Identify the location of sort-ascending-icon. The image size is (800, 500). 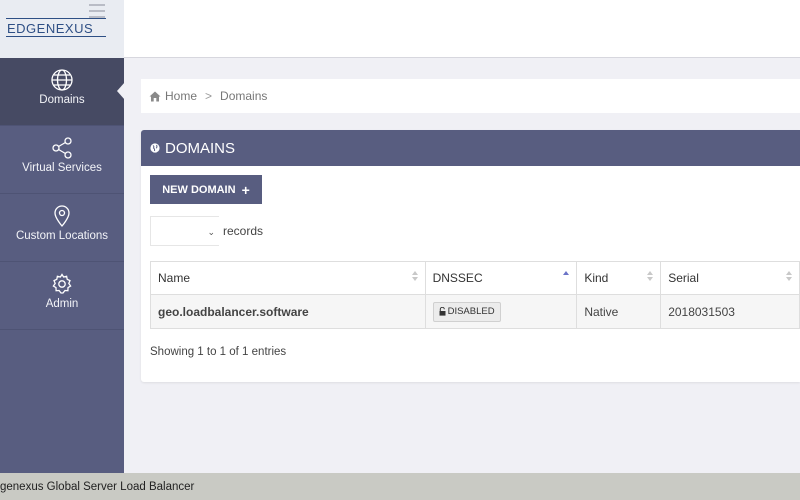
(566, 278).